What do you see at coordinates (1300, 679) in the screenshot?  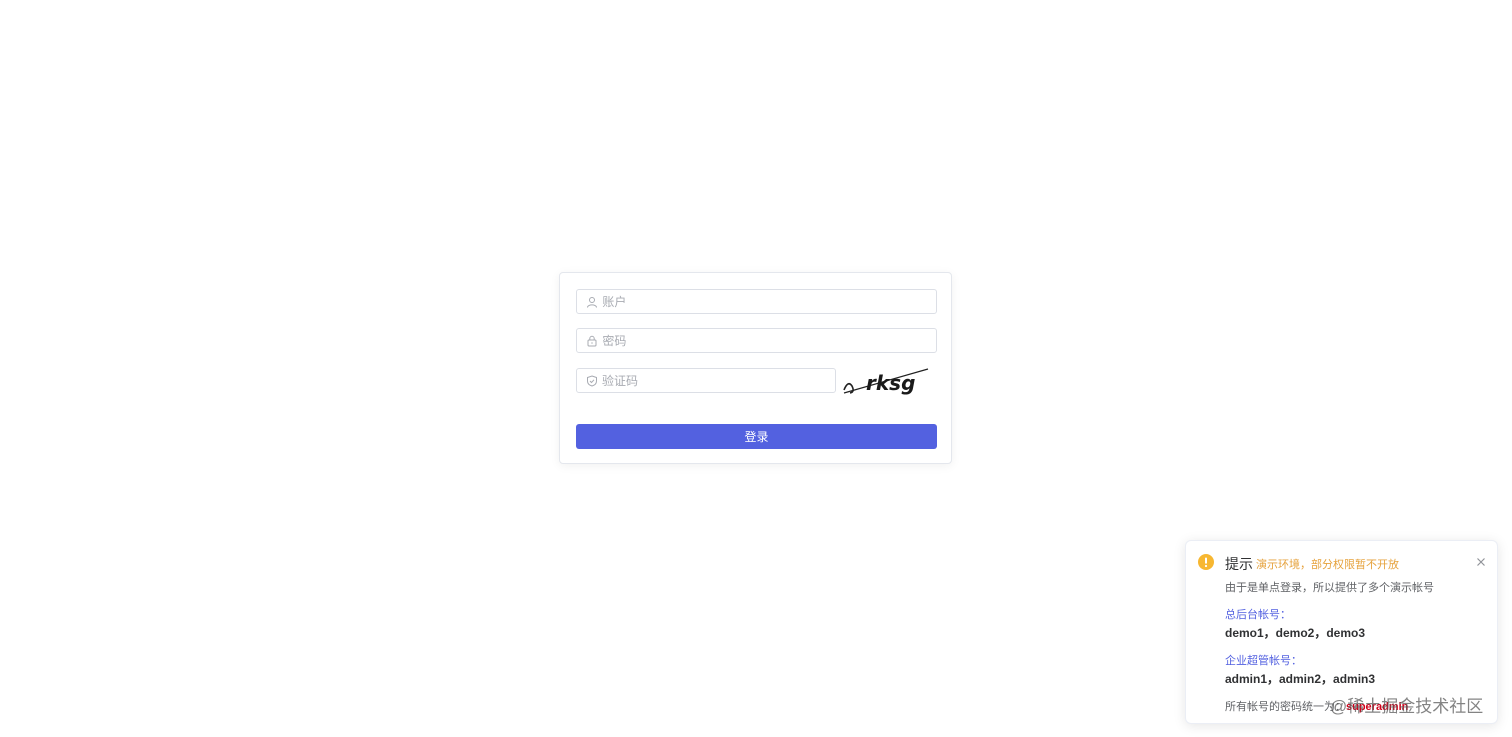 I see `enterprise-accounts-list: admin1，admin2，admin3` at bounding box center [1300, 679].